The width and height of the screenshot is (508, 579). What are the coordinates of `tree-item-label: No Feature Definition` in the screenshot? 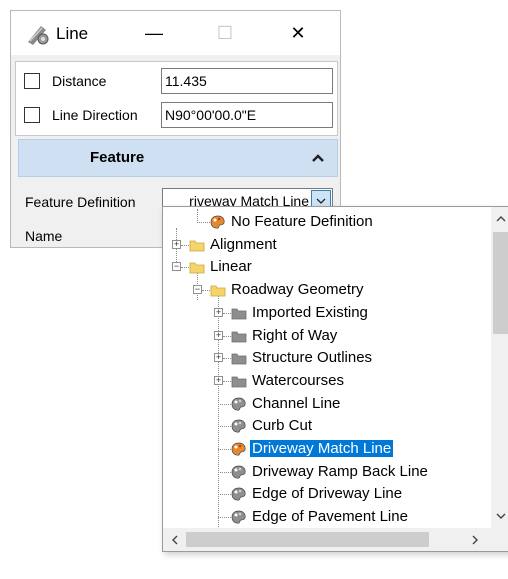 It's located at (302, 221).